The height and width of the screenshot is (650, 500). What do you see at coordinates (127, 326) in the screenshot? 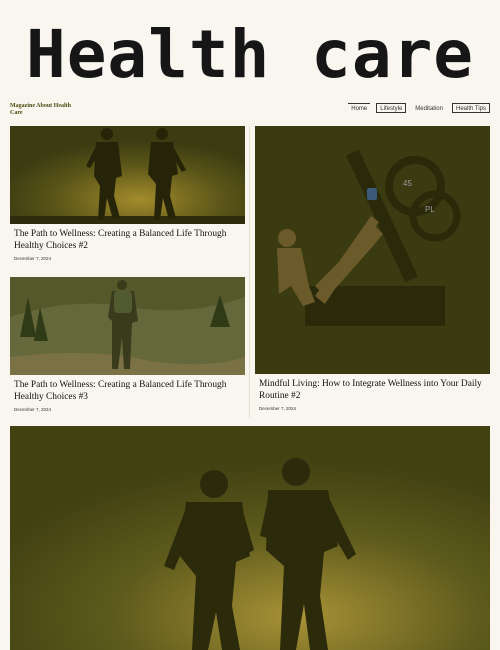
I see `post-image-hiker` at bounding box center [127, 326].